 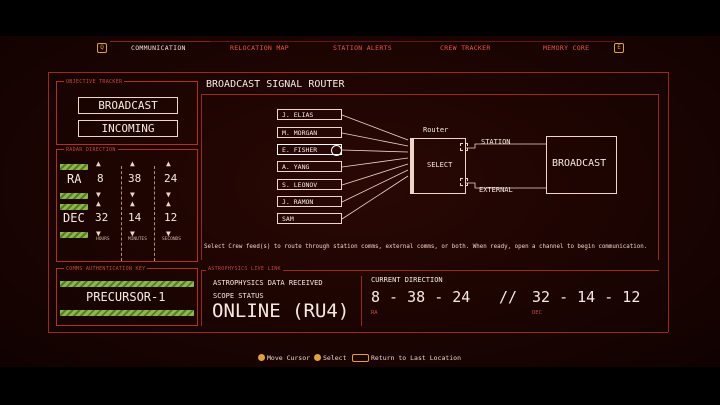 What do you see at coordinates (360, 358) in the screenshot?
I see `return-button-icon` at bounding box center [360, 358].